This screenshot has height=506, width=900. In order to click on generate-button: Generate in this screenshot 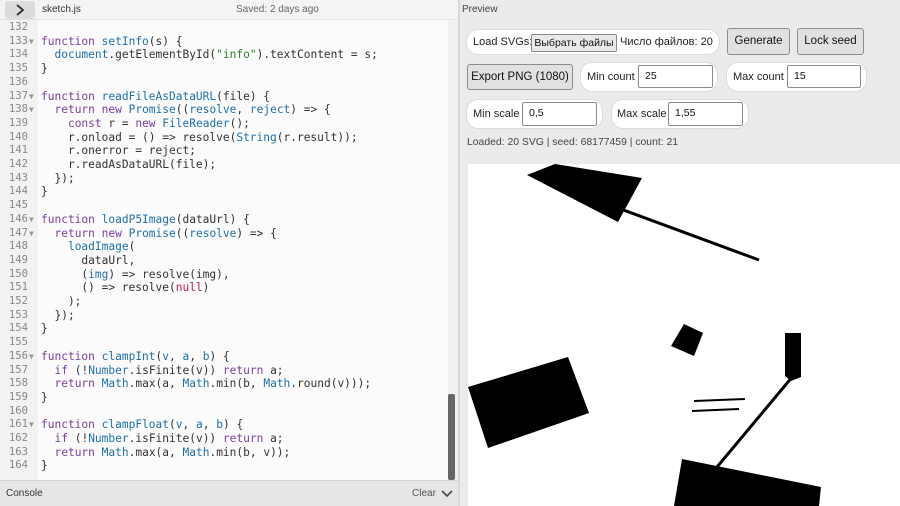, I will do `click(758, 41)`.